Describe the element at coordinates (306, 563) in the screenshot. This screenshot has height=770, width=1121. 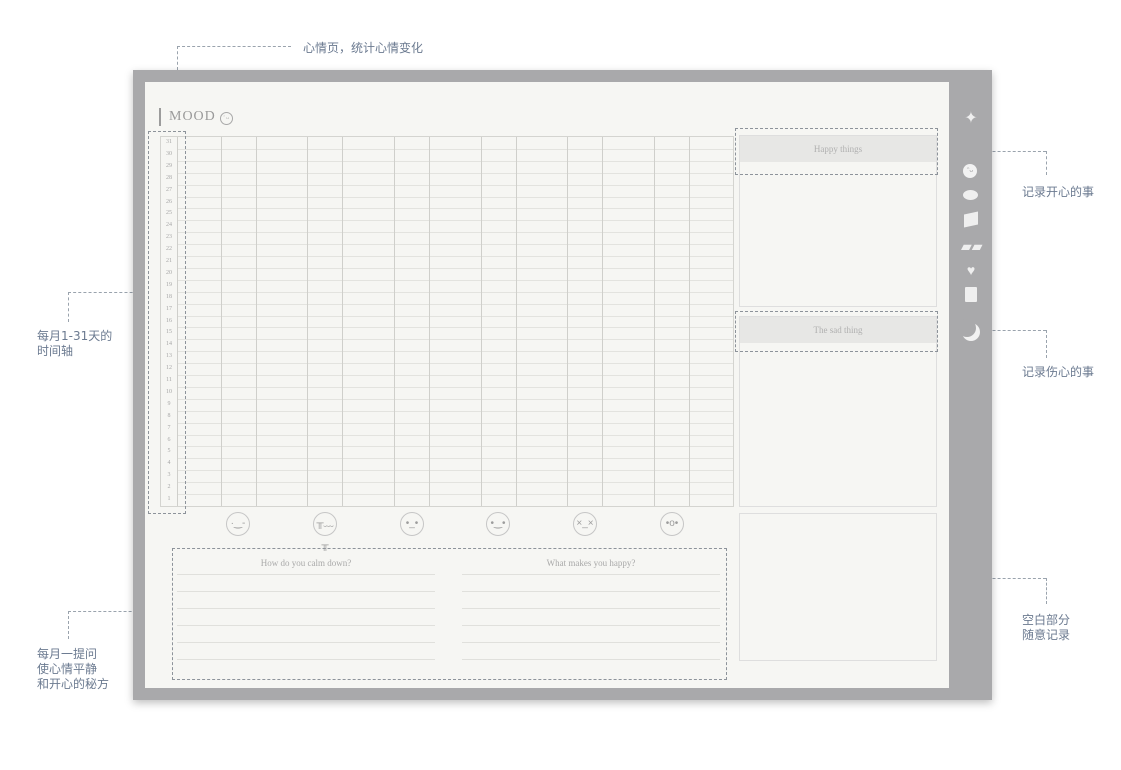
I see `question-calm-down-title: How do you calm down?` at that location.